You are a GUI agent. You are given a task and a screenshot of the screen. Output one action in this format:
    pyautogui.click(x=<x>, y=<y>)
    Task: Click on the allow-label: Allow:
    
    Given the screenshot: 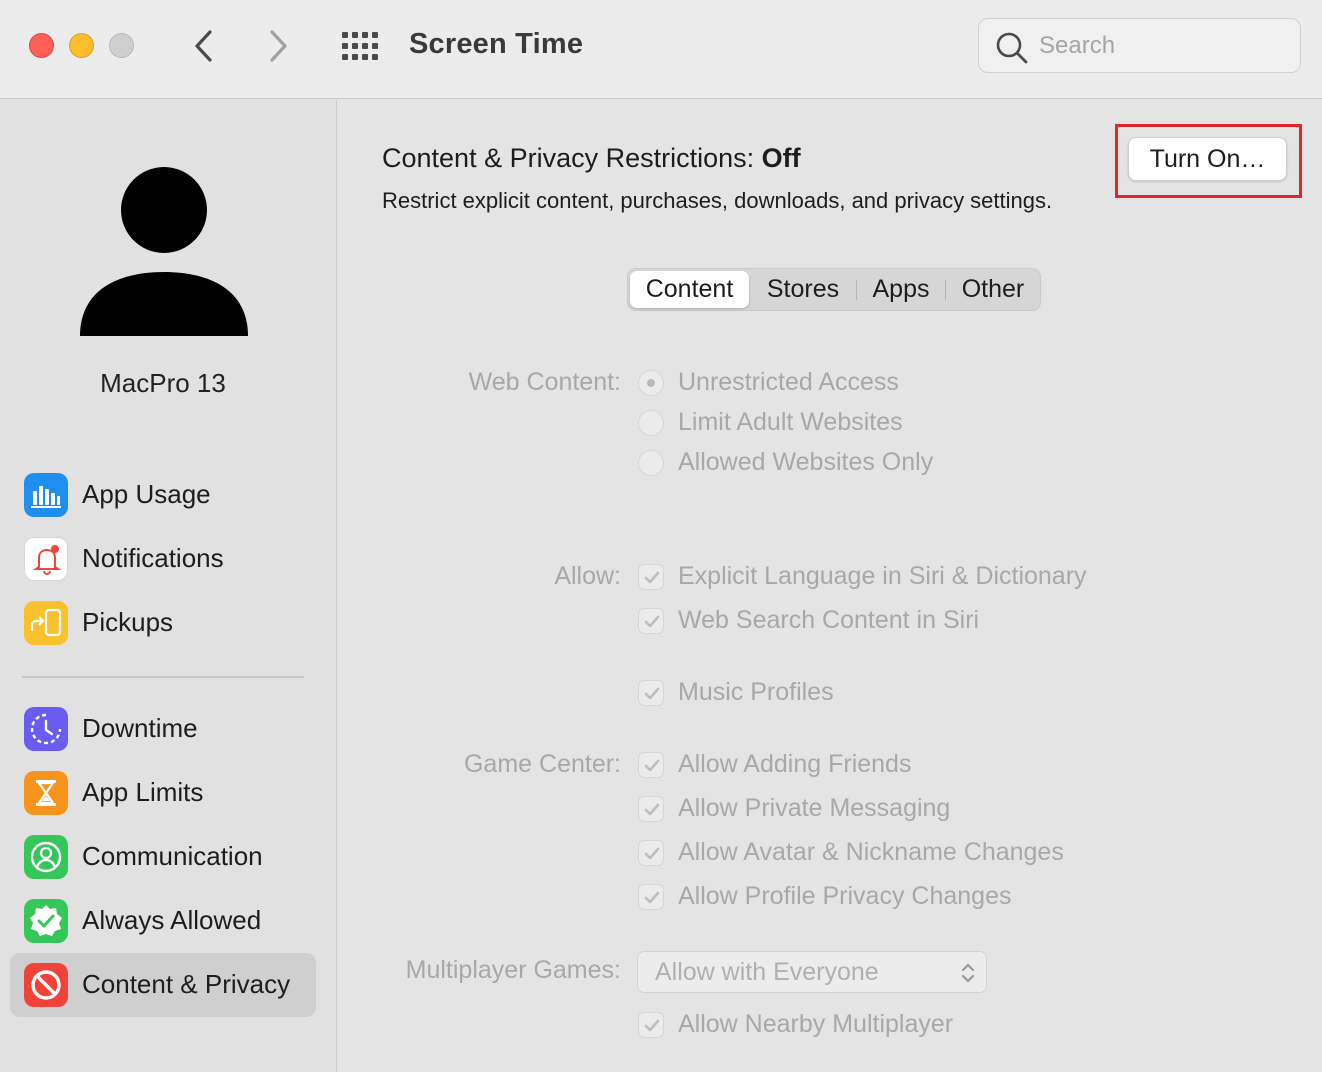 What is the action you would take?
    pyautogui.click(x=587, y=576)
    